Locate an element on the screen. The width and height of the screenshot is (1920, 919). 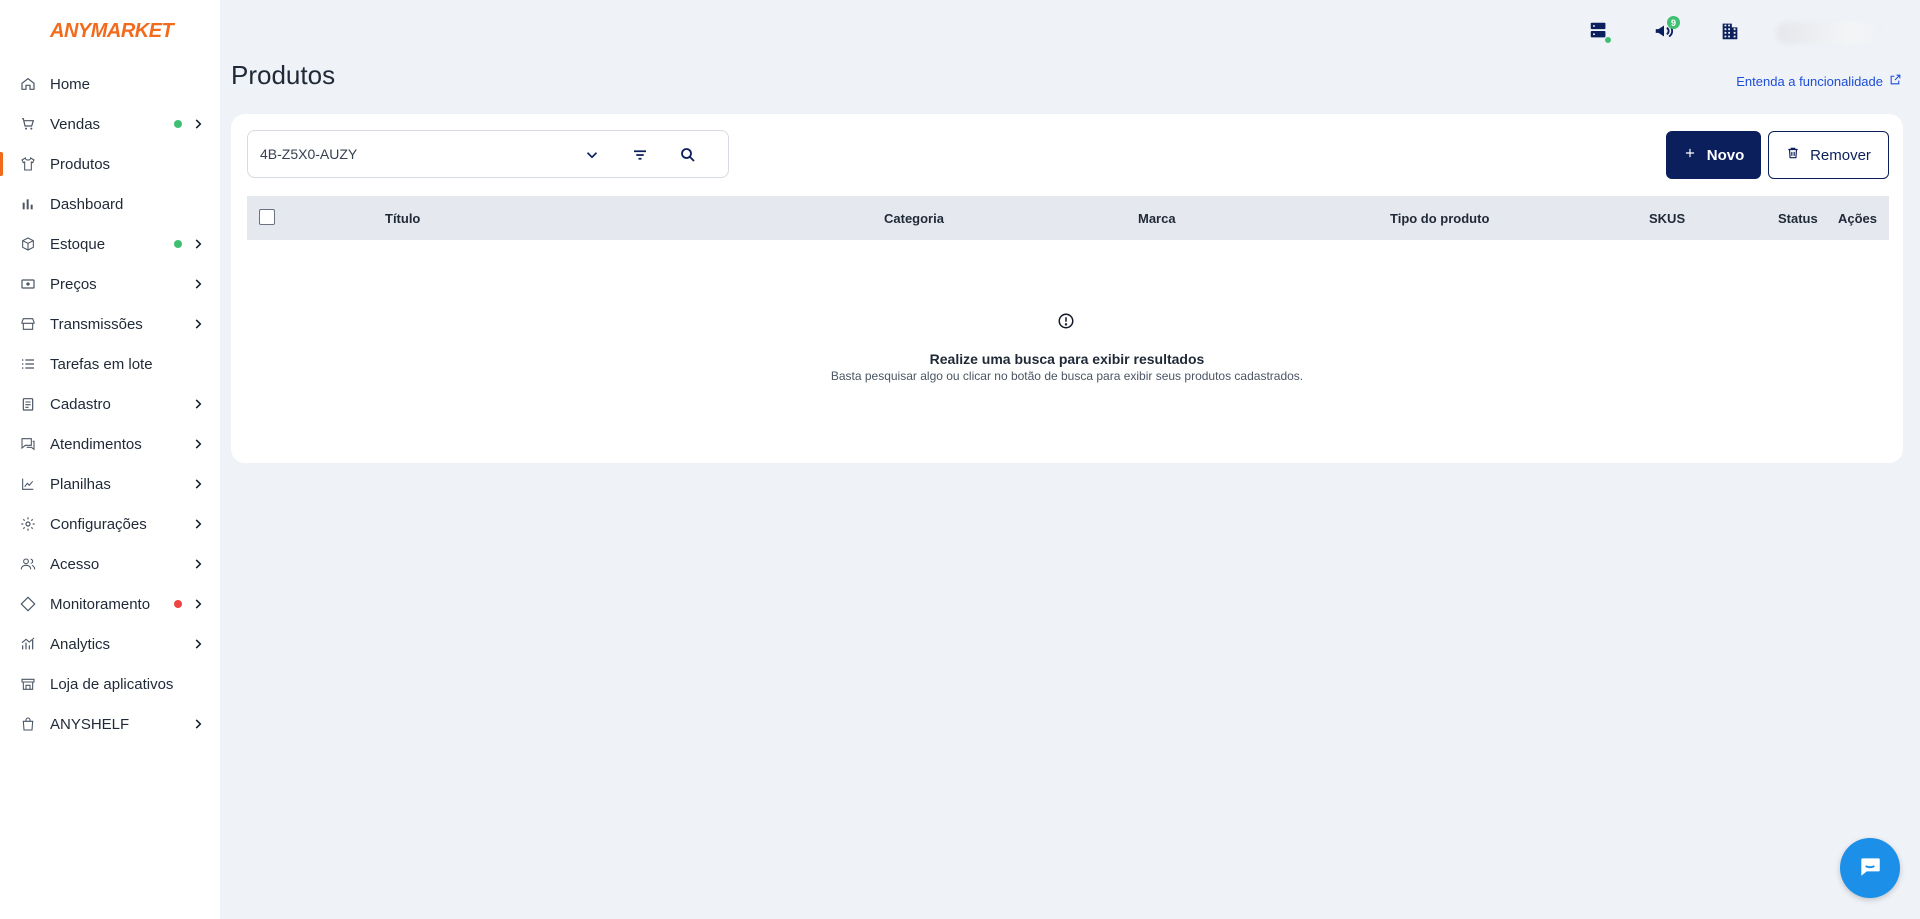
filter-icon is located at coordinates (640, 155).